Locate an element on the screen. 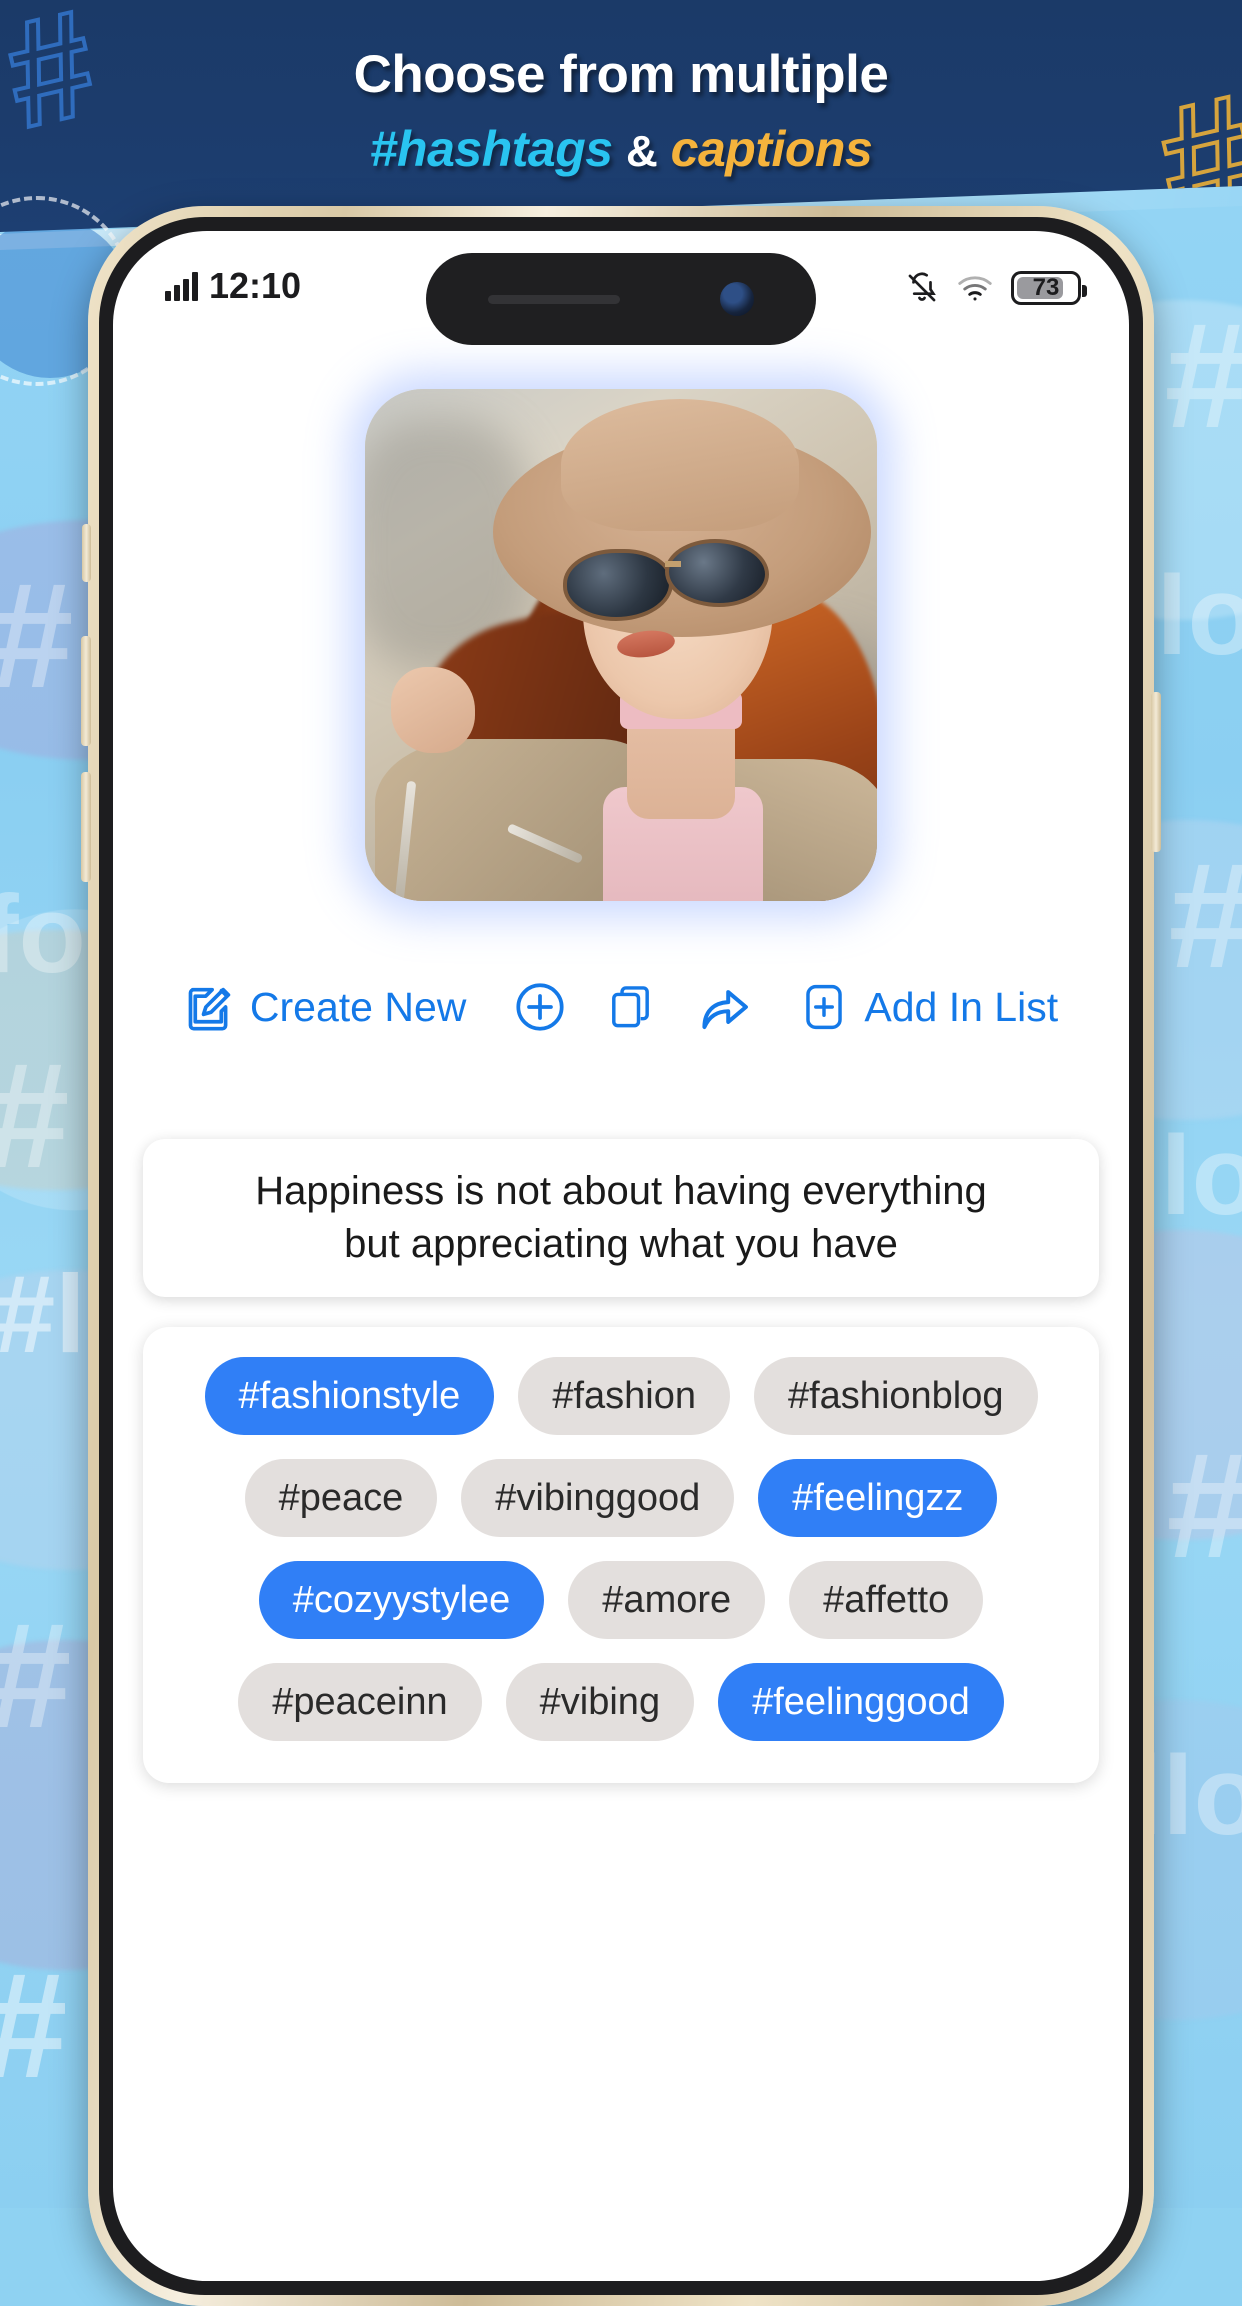 The image size is (1242, 2306). photo-sunglasses-bridge is located at coordinates (673, 564).